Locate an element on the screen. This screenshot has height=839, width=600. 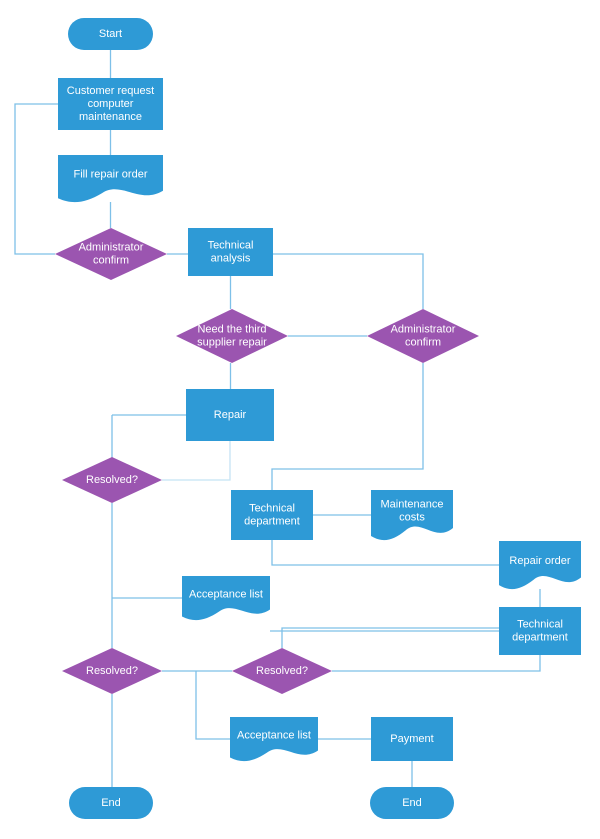
node-accept1: Acceptance list is located at coordinates (226, 598).